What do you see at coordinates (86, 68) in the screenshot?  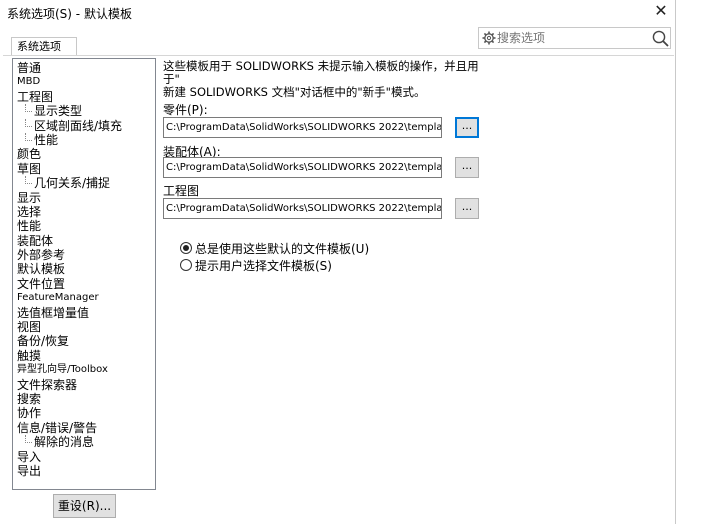 I see `tree-item: 普通` at bounding box center [86, 68].